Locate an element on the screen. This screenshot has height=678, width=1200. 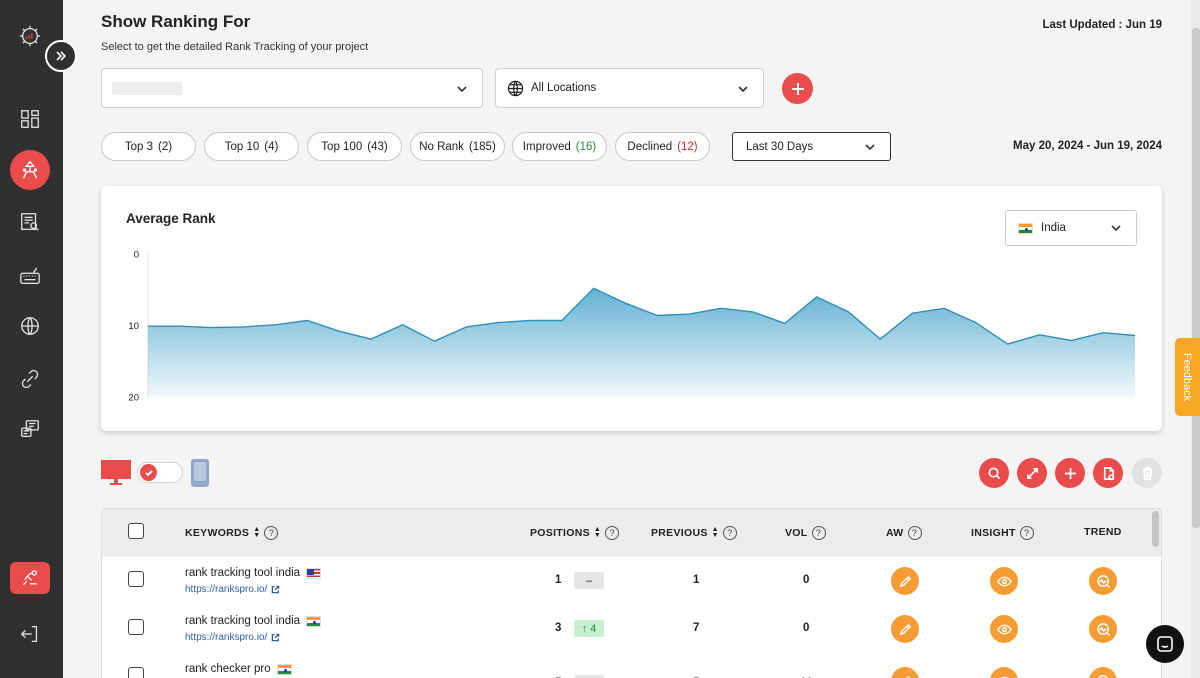
select-all-checkbox is located at coordinates (136, 531).